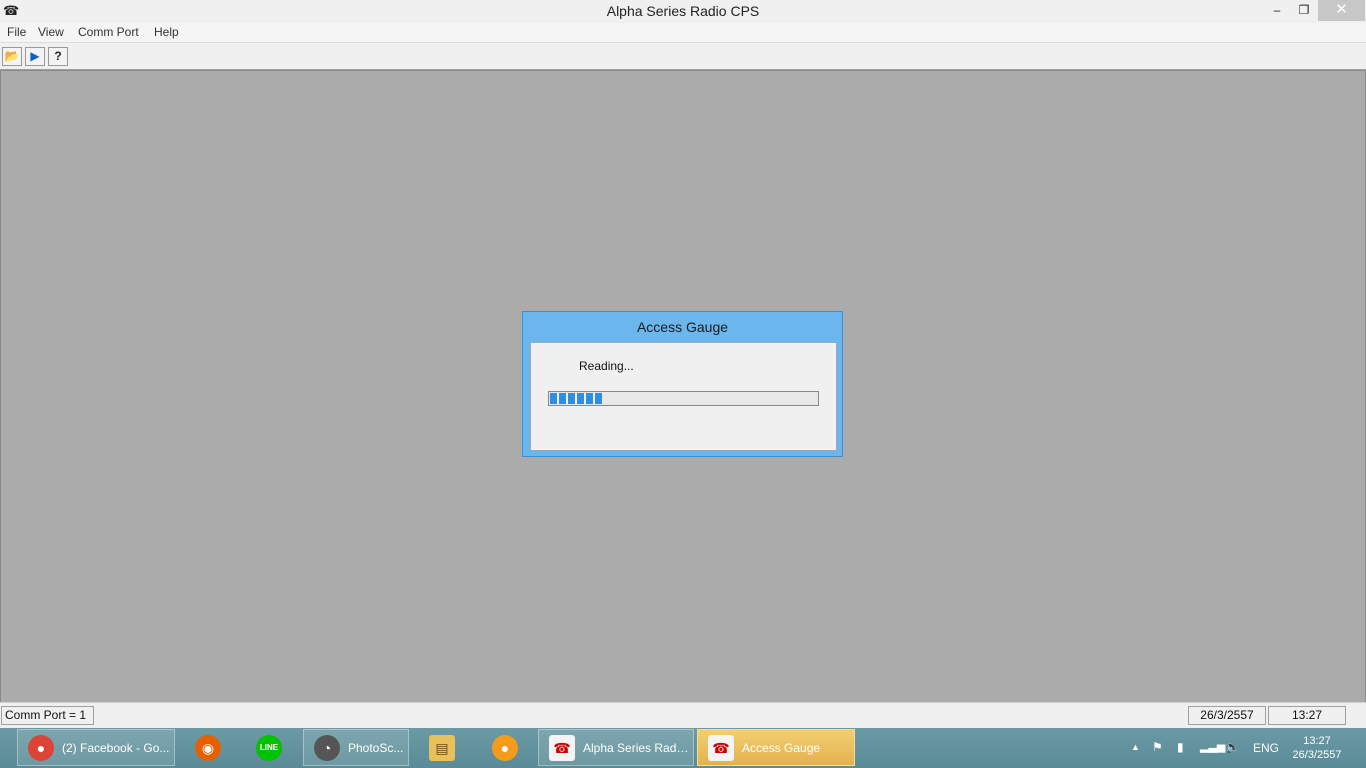  Describe the element at coordinates (41, 748) in the screenshot. I see `chrome-icon: ●` at that location.